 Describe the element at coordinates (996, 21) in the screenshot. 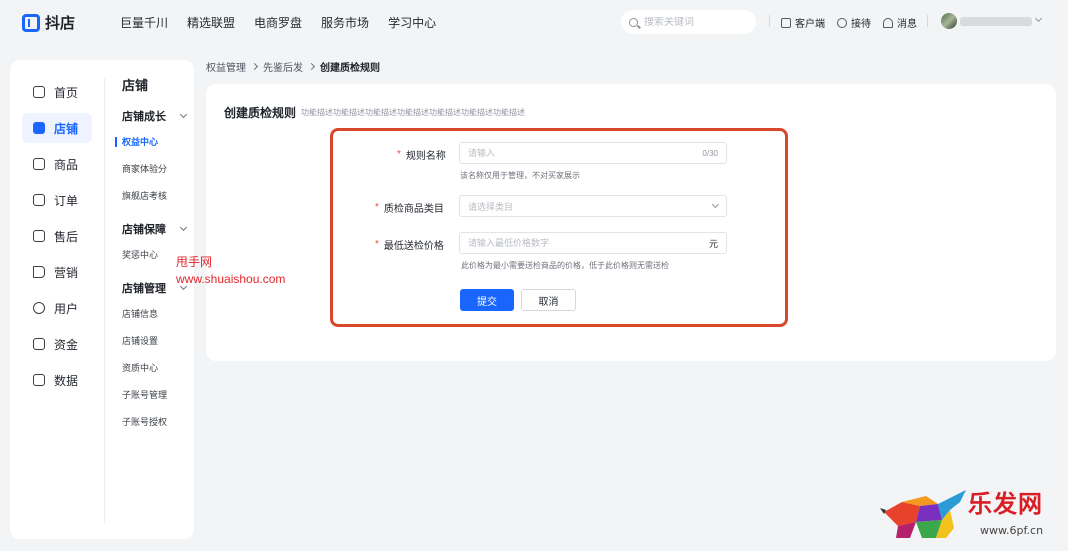

I see `user-name-blurred` at that location.